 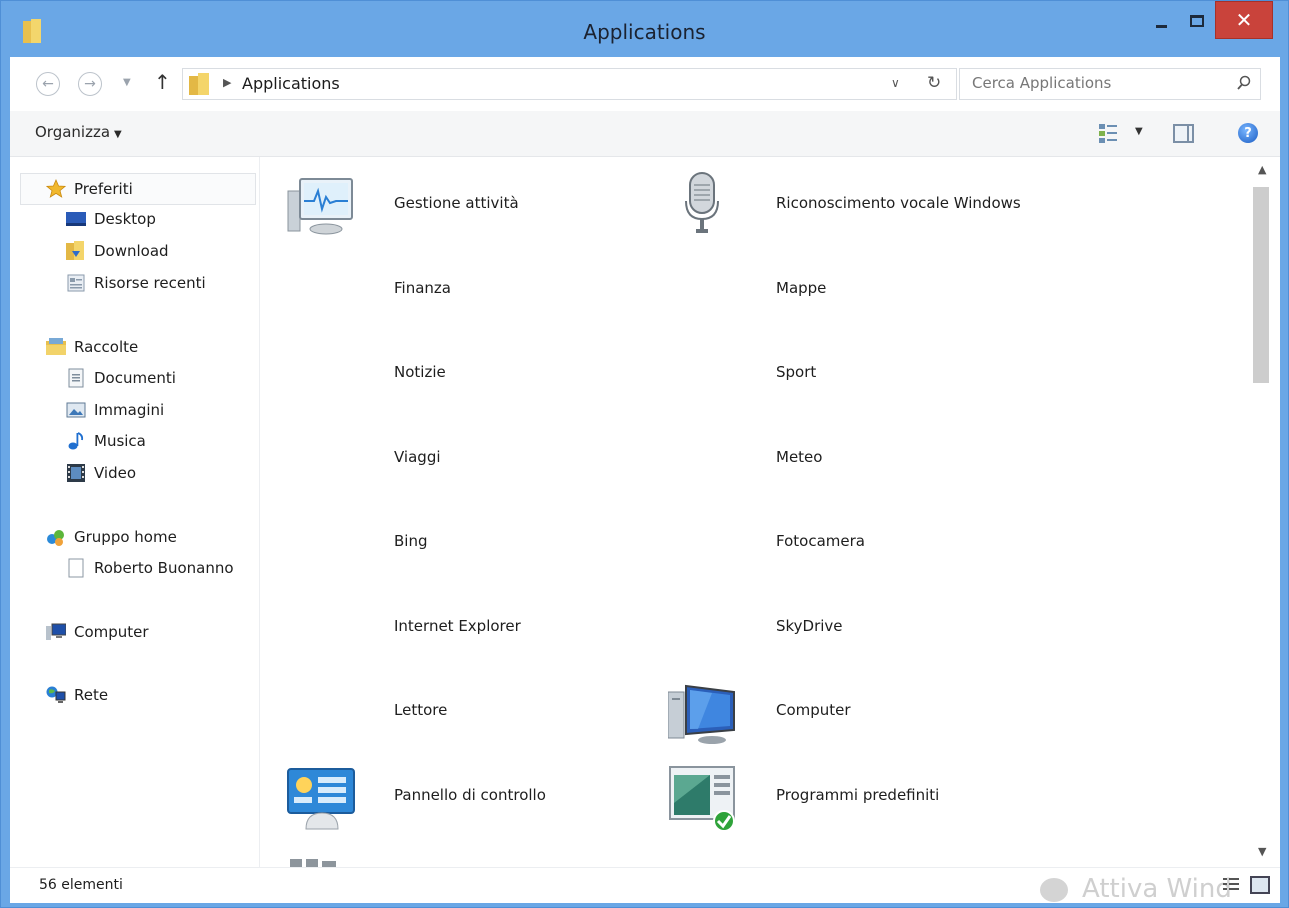 What do you see at coordinates (1108, 134) in the screenshot?
I see `change-view-icon` at bounding box center [1108, 134].